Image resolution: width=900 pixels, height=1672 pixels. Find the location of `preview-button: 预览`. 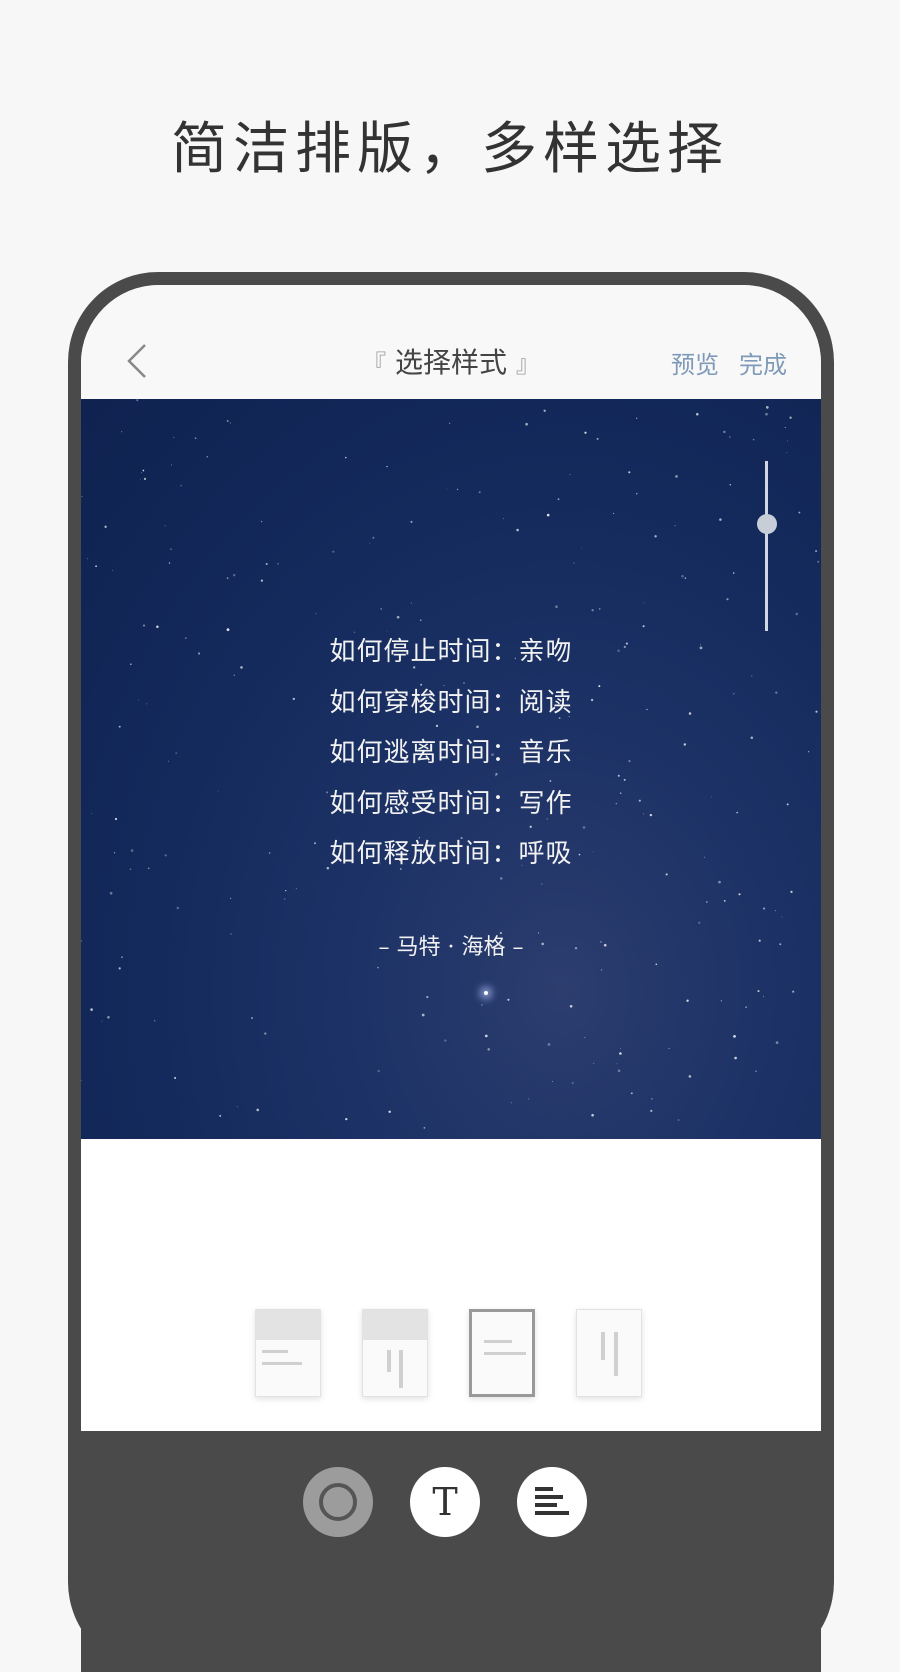

preview-button: 预览 is located at coordinates (695, 362).